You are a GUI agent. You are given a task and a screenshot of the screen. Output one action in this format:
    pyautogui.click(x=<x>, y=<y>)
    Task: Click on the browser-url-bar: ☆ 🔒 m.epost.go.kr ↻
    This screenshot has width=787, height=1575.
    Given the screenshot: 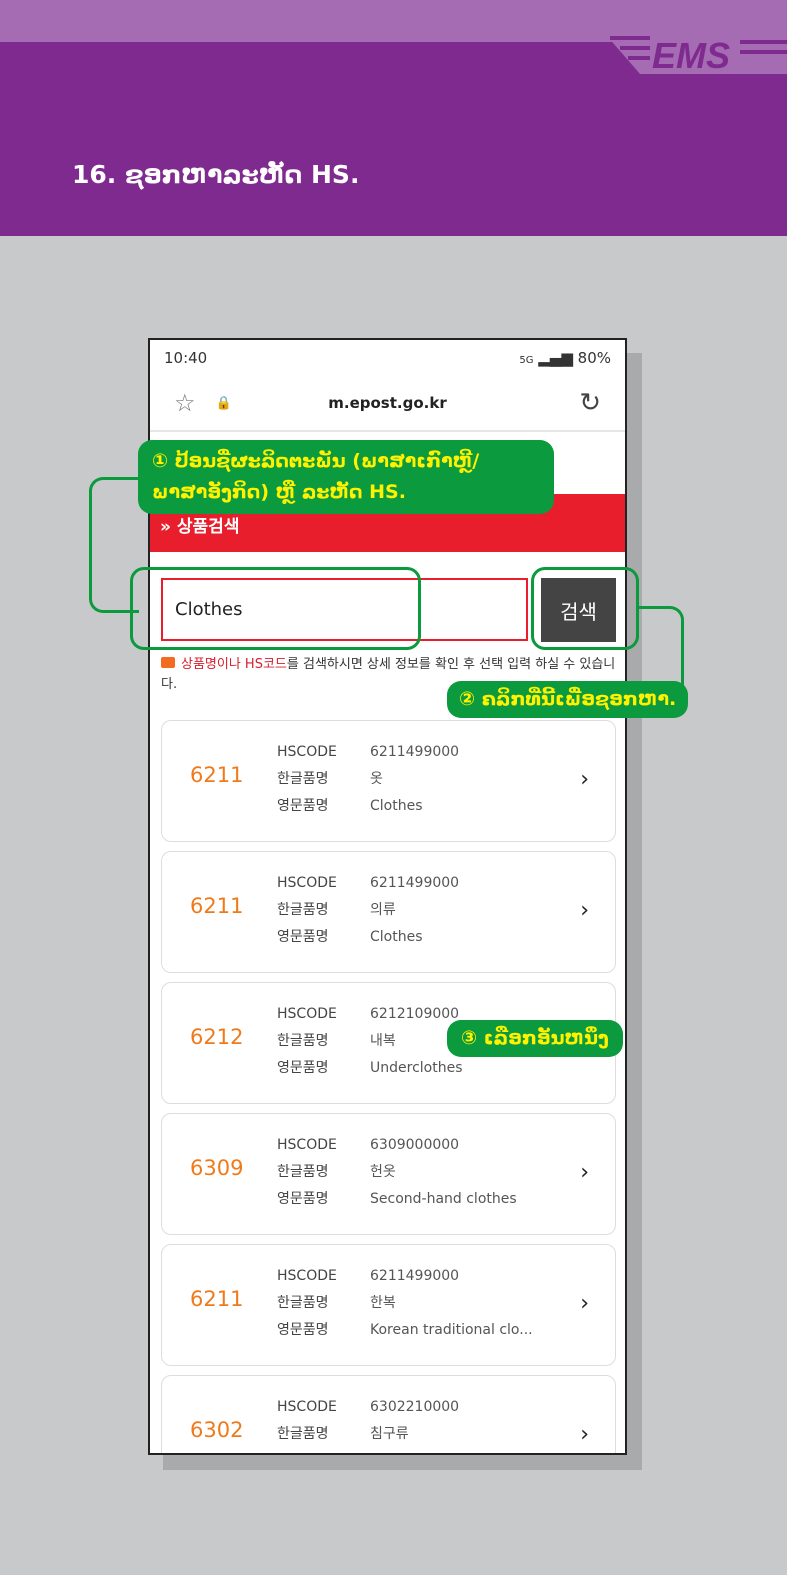 What is the action you would take?
    pyautogui.click(x=387, y=404)
    